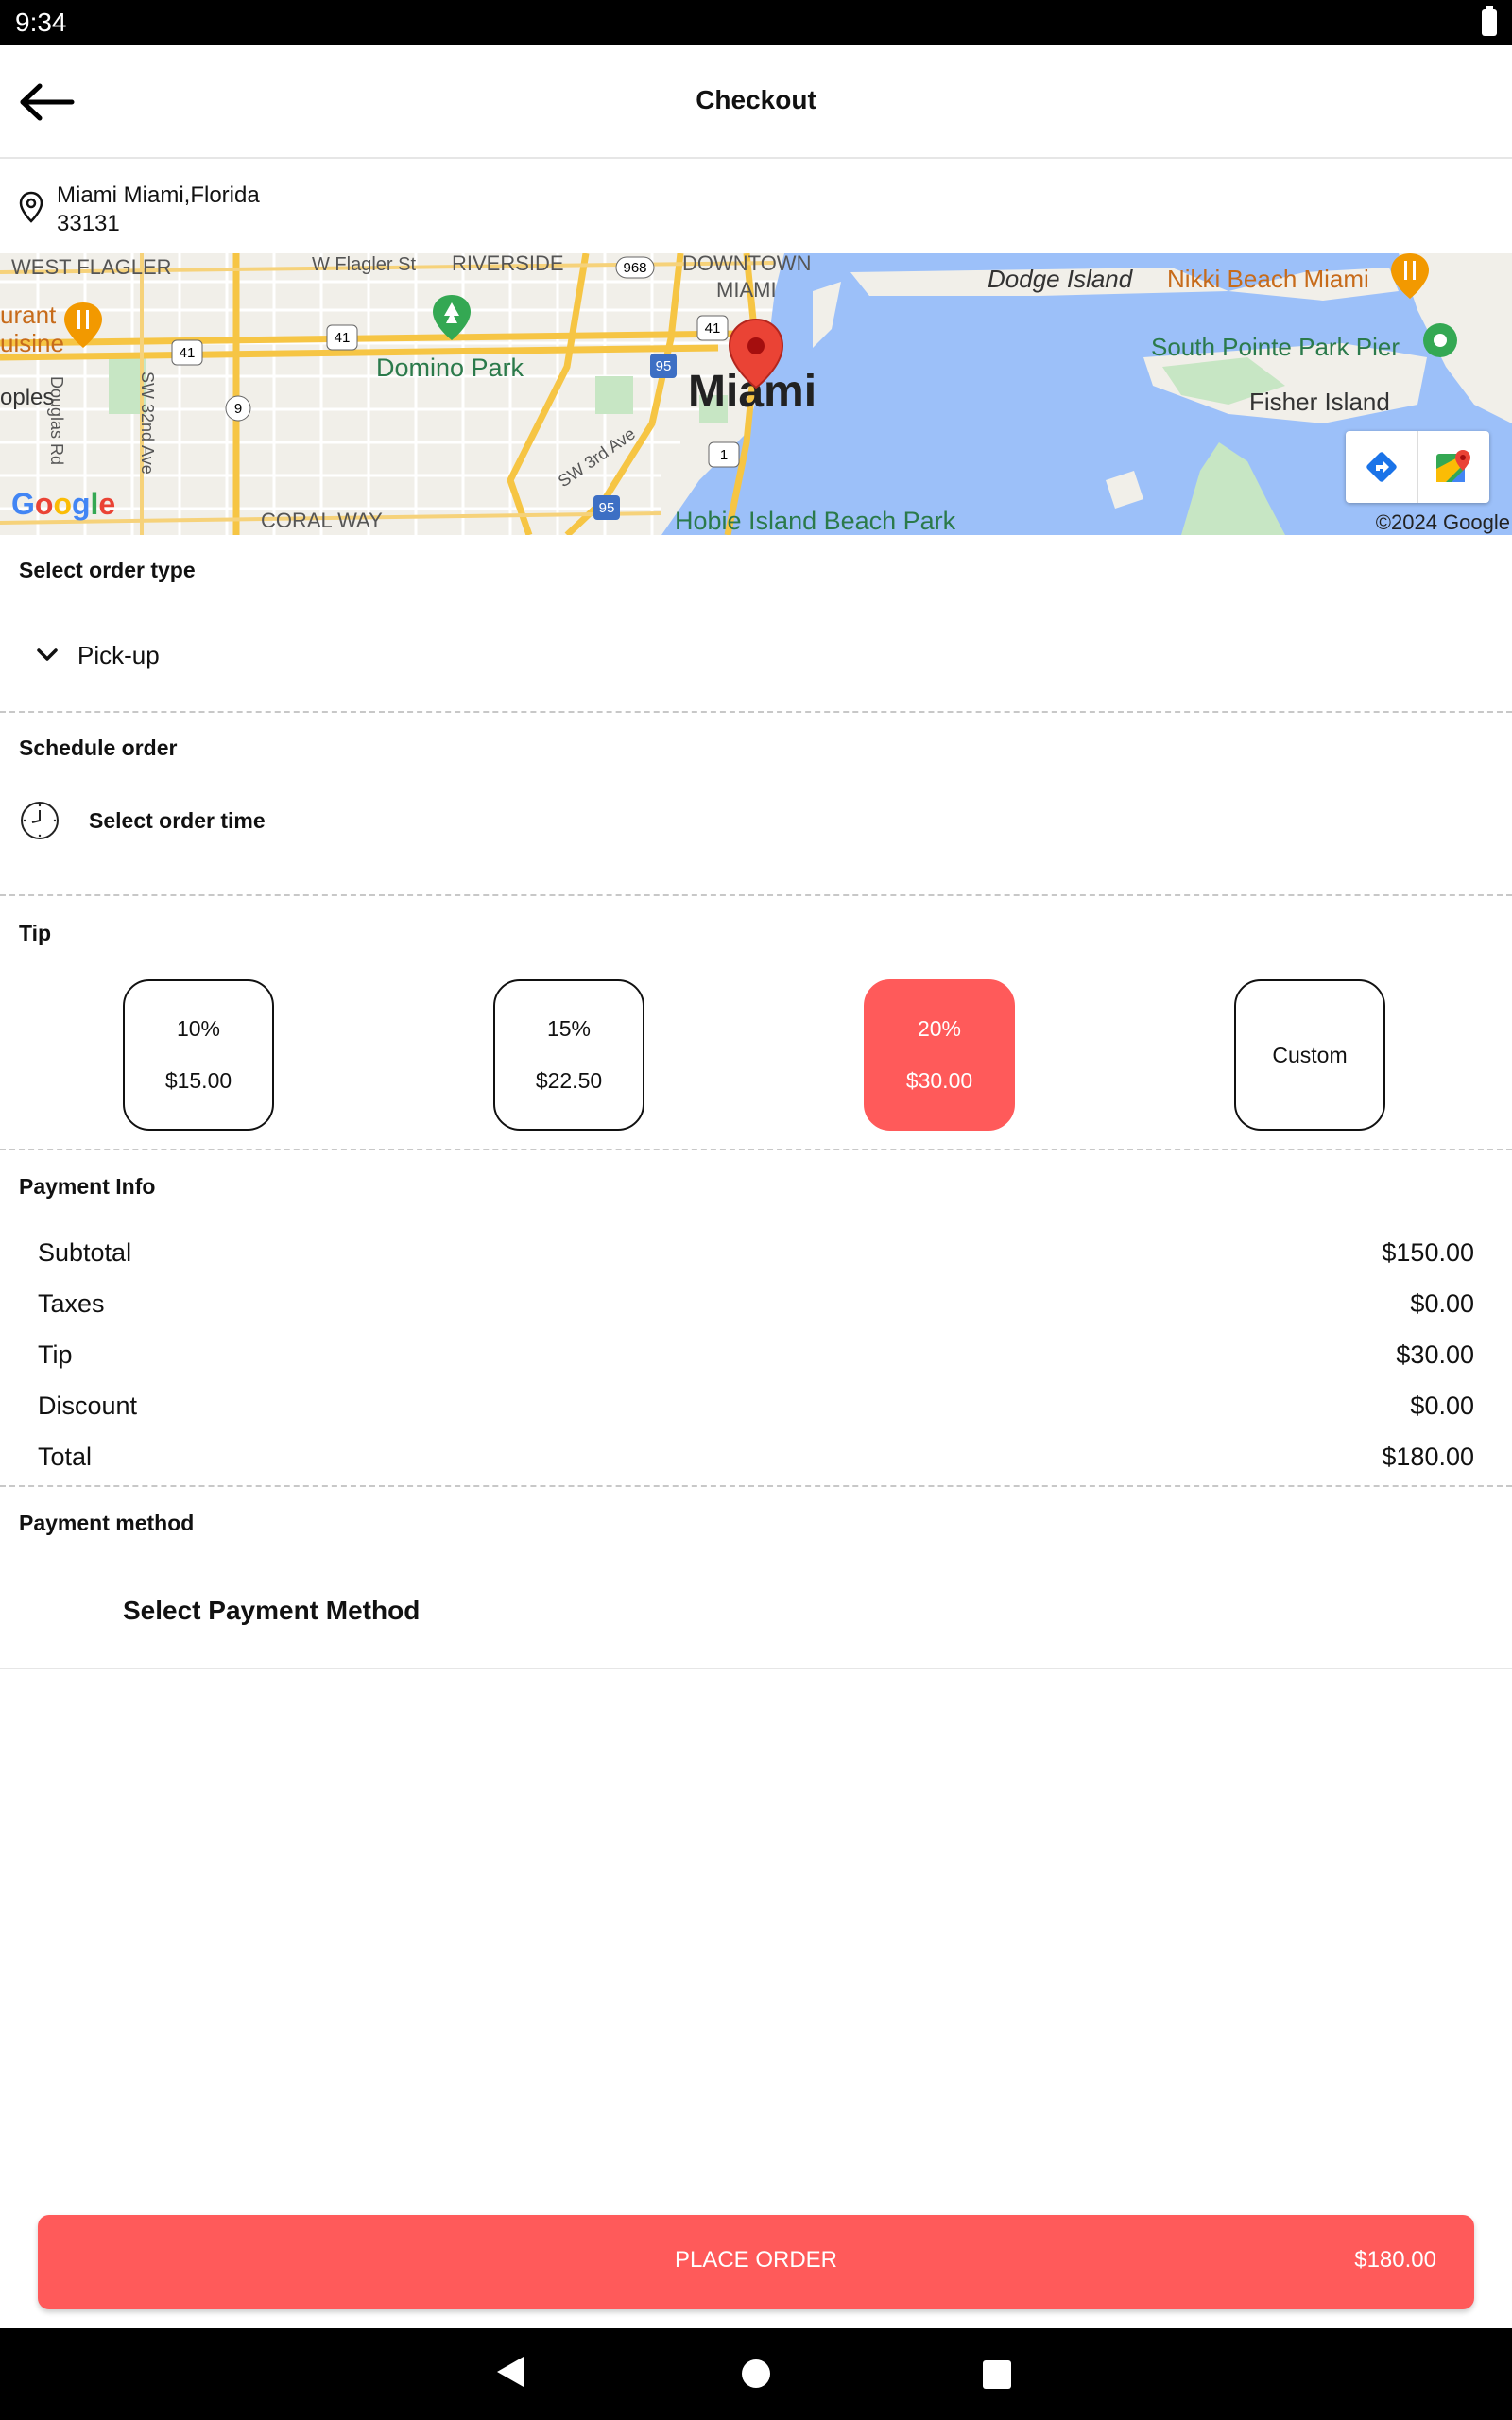 This screenshot has width=1512, height=2420. What do you see at coordinates (364, 264) in the screenshot?
I see `map-label-w-flagler-st: W Flagler St` at bounding box center [364, 264].